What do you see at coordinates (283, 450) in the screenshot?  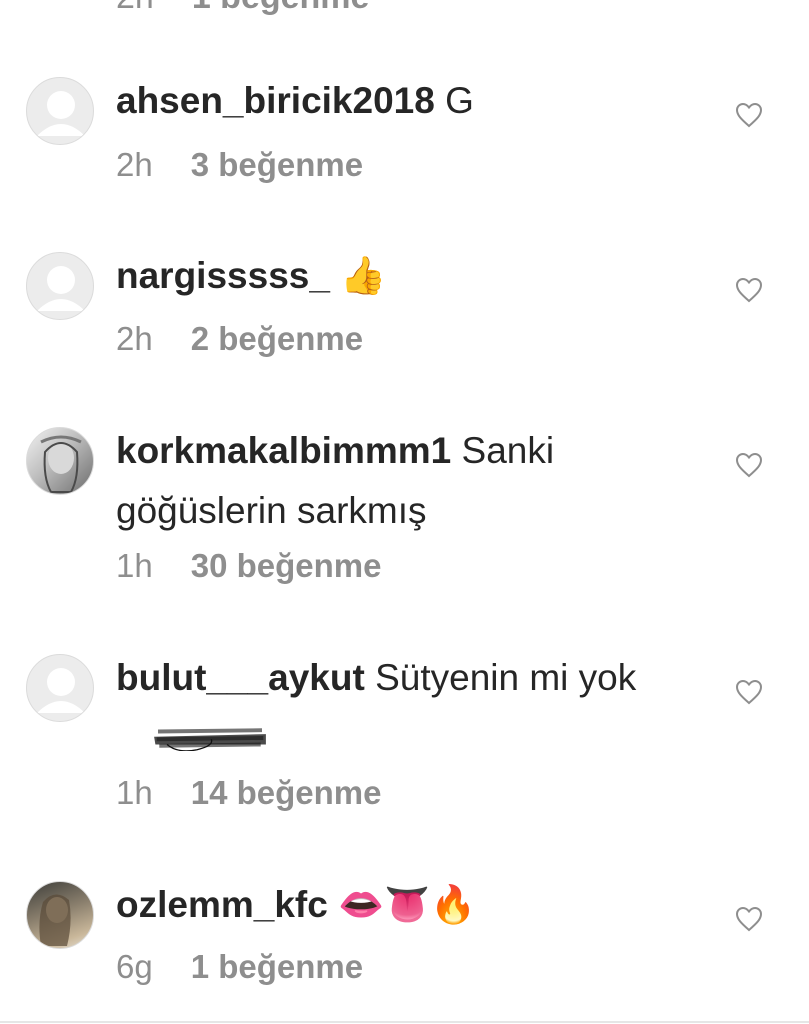 I see `comment-username: korkmakalbimmm1` at bounding box center [283, 450].